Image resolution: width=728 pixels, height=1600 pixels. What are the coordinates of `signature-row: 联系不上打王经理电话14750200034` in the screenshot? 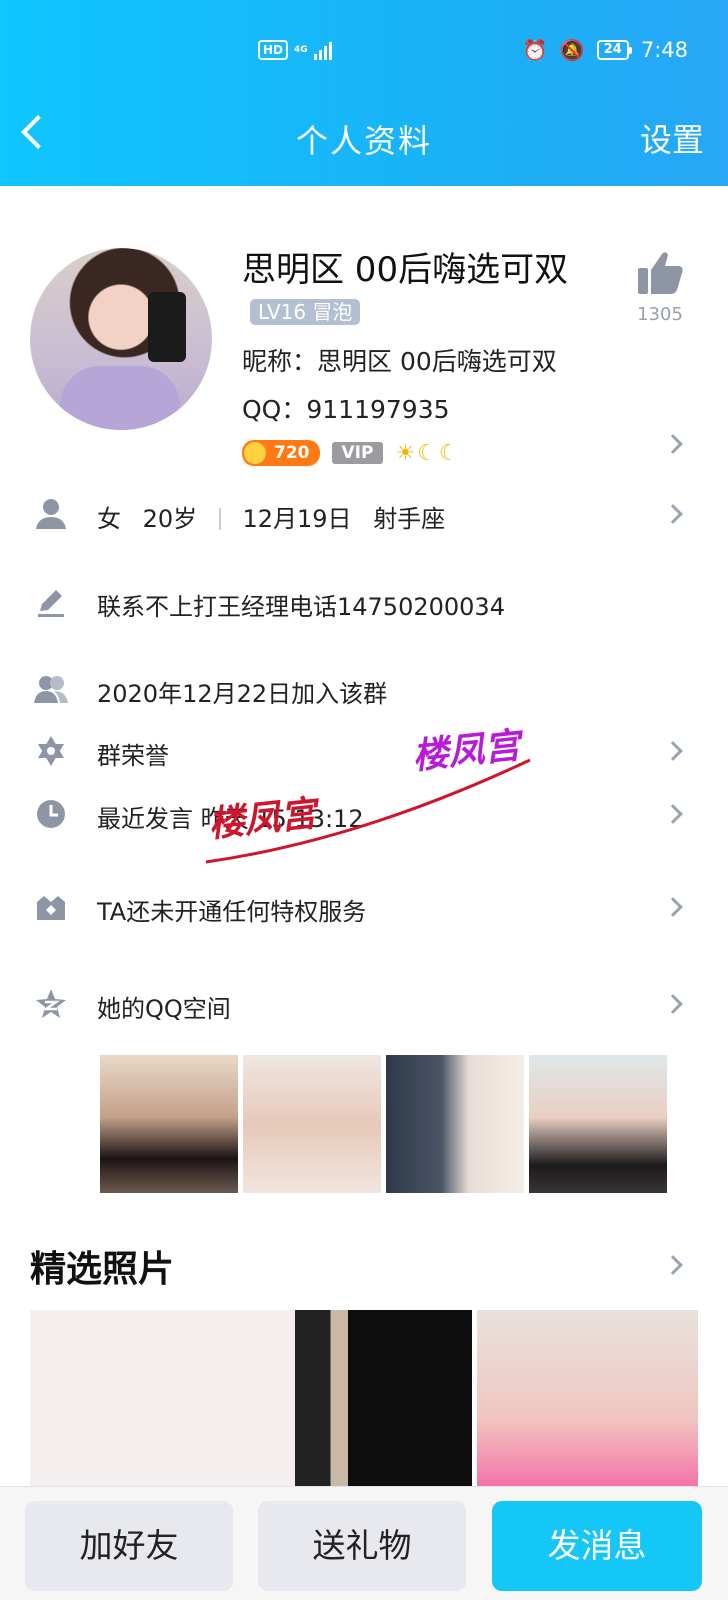 It's located at (364, 603).